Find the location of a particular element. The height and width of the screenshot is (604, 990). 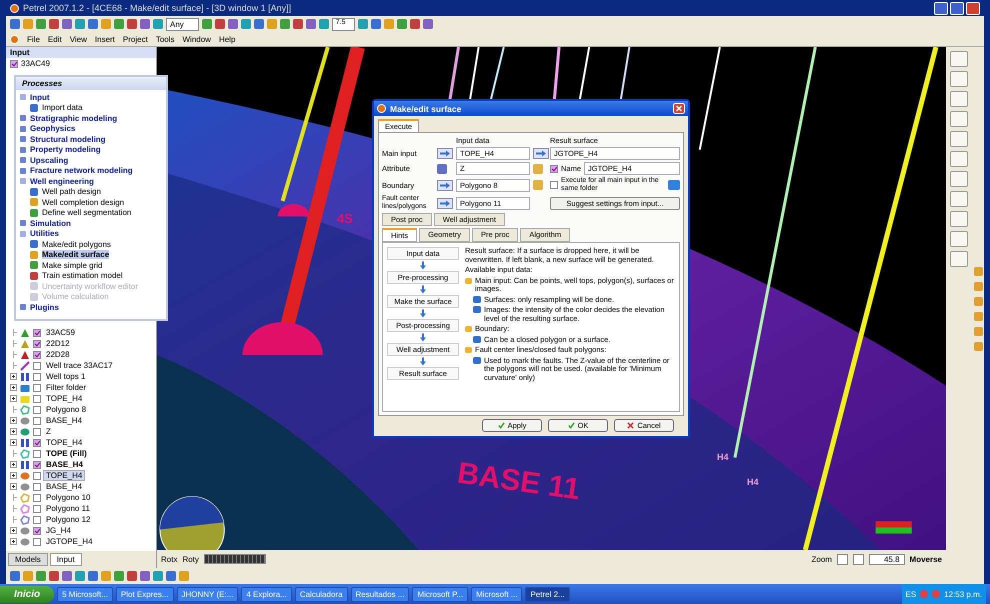

menu-item: Tools is located at coordinates (165, 39).